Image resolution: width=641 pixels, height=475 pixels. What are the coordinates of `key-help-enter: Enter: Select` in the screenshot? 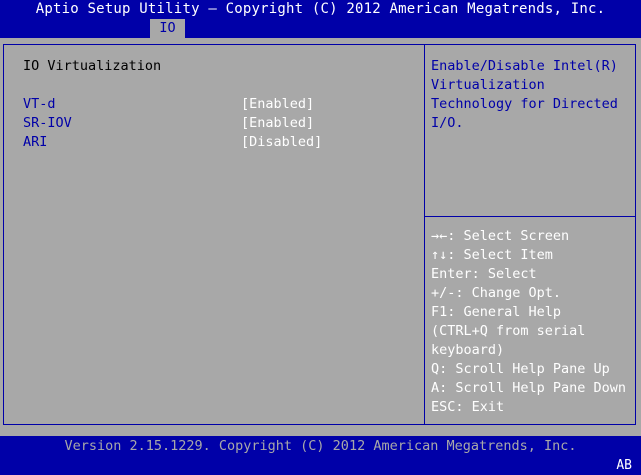 It's located at (484, 274).